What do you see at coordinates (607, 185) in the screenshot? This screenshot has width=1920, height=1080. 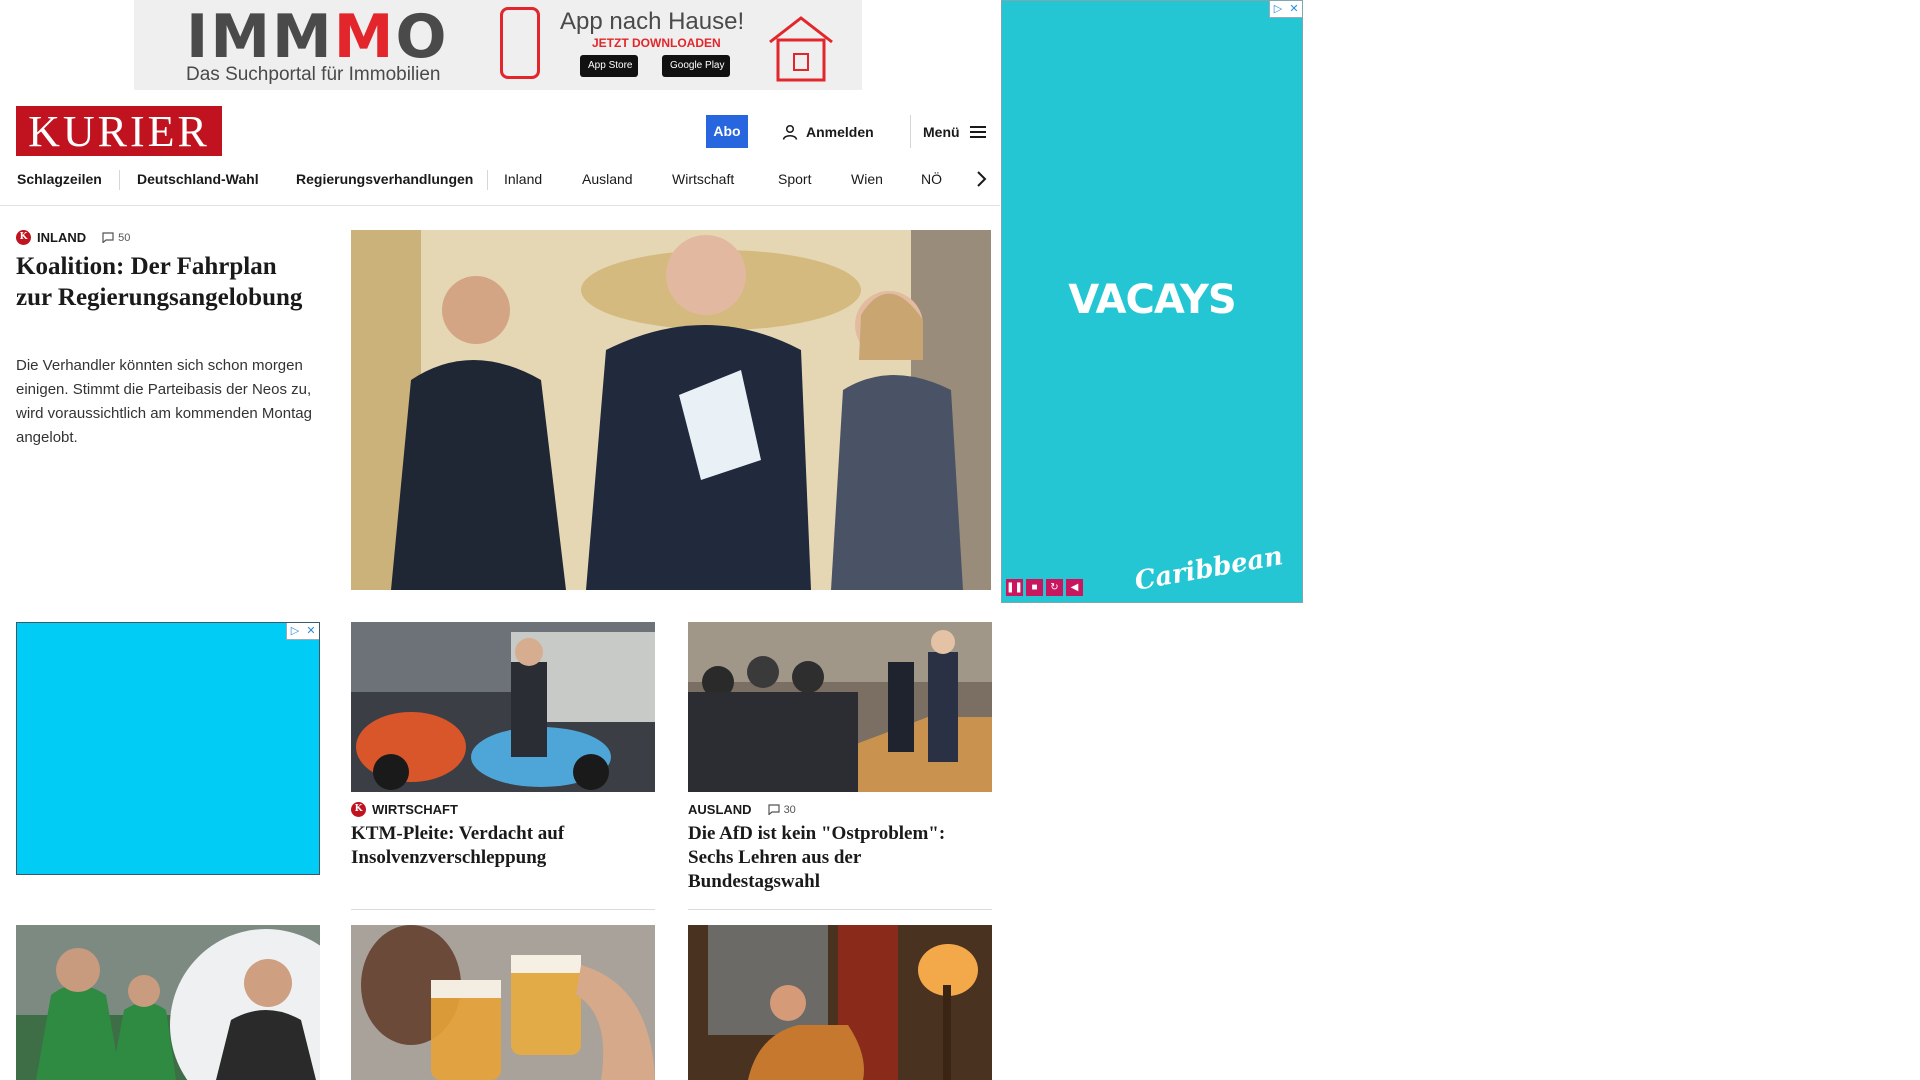 I see `nav-item-ausland: Ausland` at bounding box center [607, 185].